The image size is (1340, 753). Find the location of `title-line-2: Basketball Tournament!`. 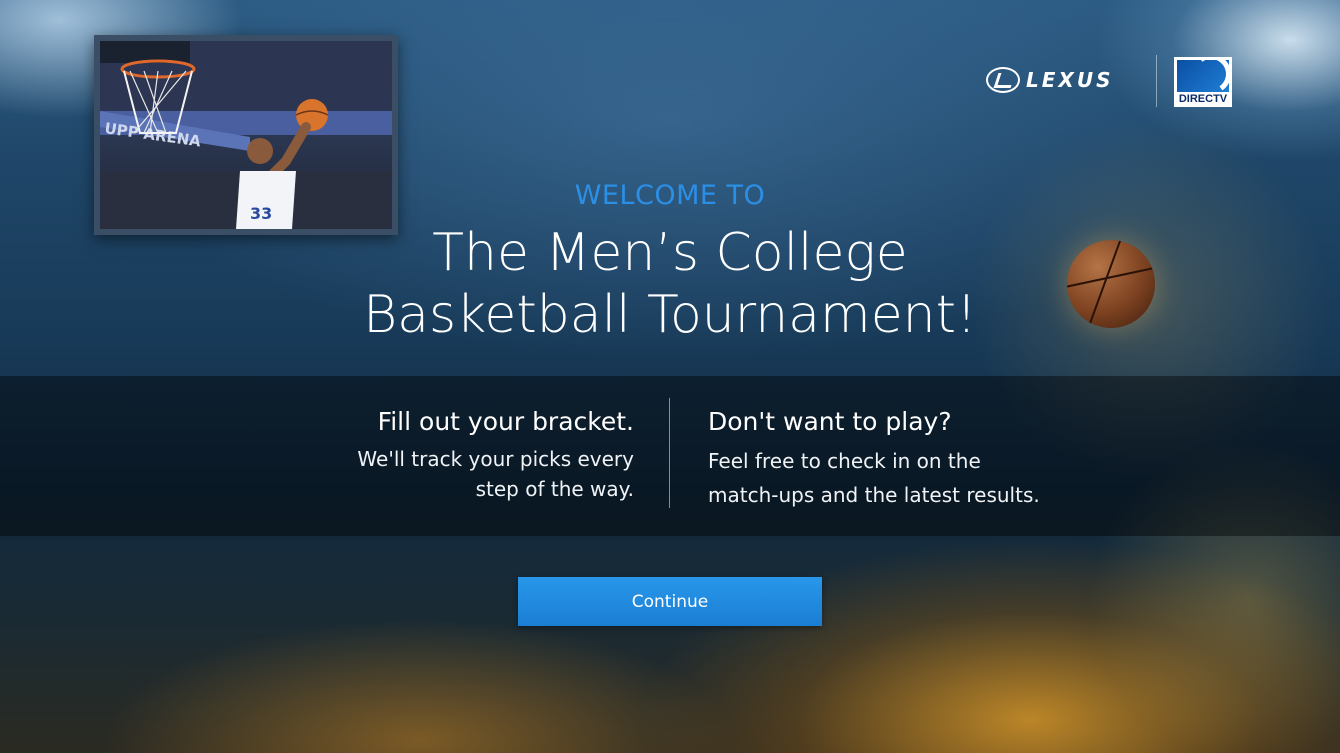

title-line-2: Basketball Tournament! is located at coordinates (670, 315).